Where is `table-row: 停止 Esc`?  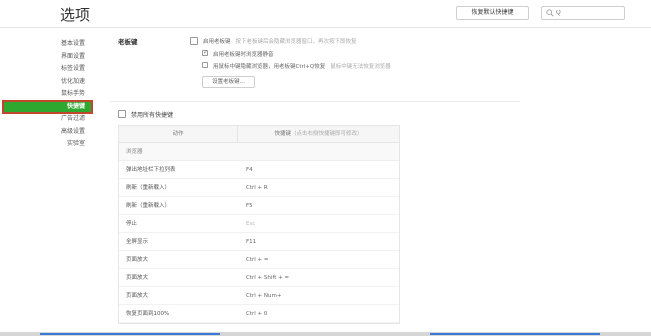
table-row: 停止 Esc is located at coordinates (259, 224).